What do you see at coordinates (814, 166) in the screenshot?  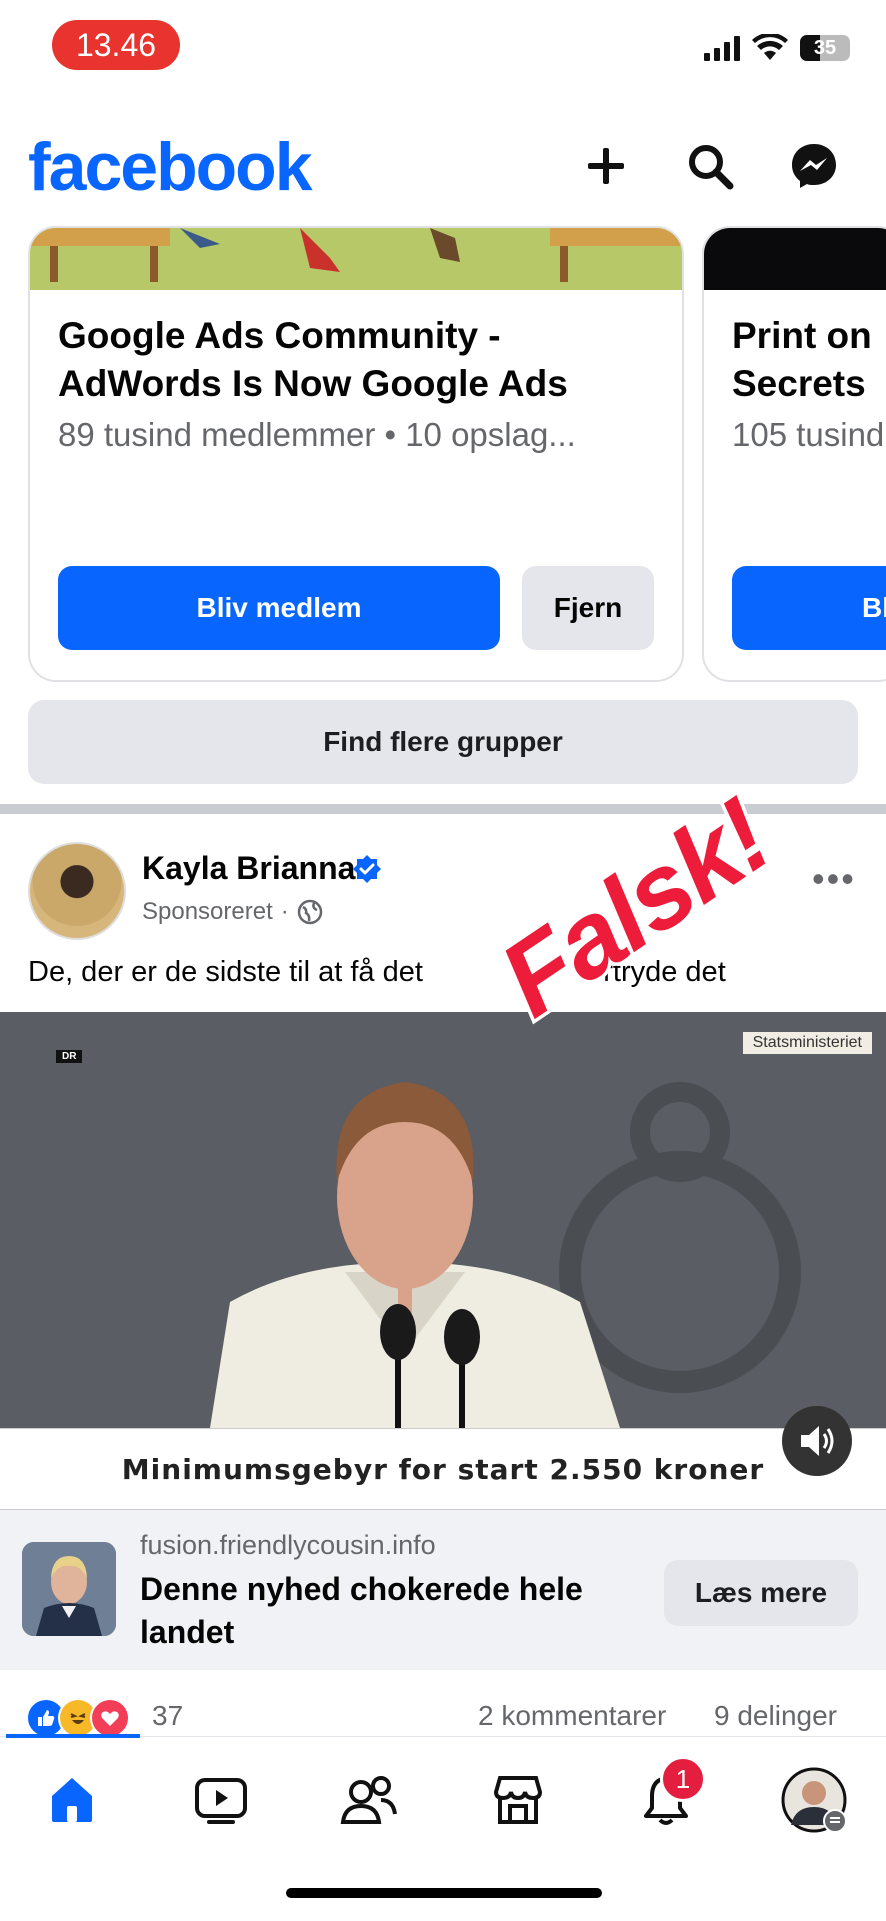 I see `messenger-icon` at bounding box center [814, 166].